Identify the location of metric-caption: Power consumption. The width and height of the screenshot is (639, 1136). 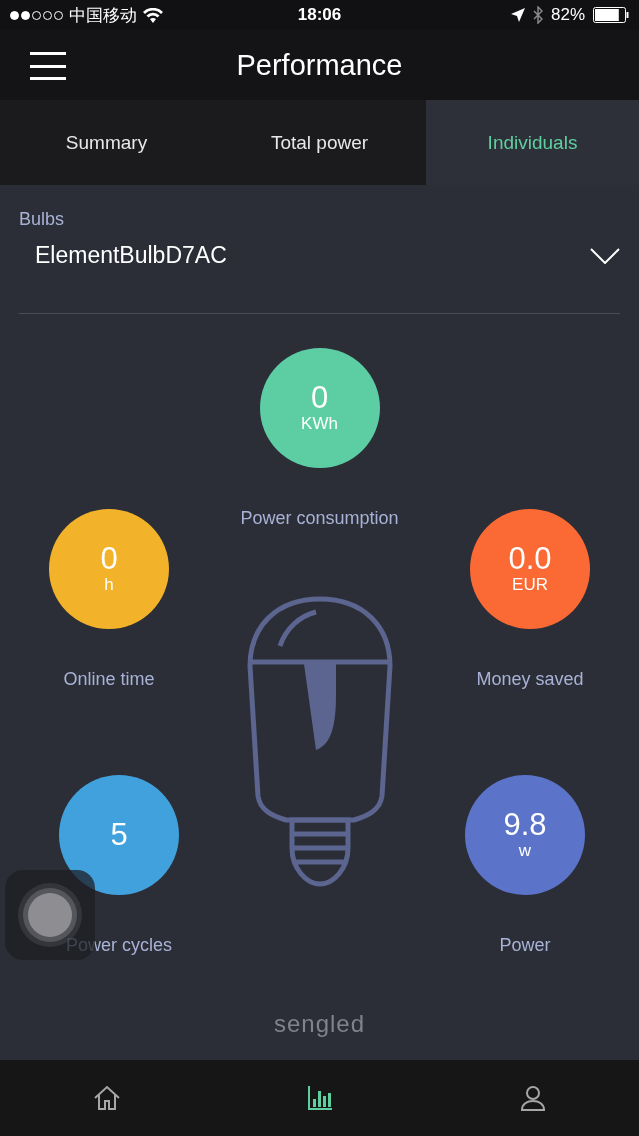
(319, 518).